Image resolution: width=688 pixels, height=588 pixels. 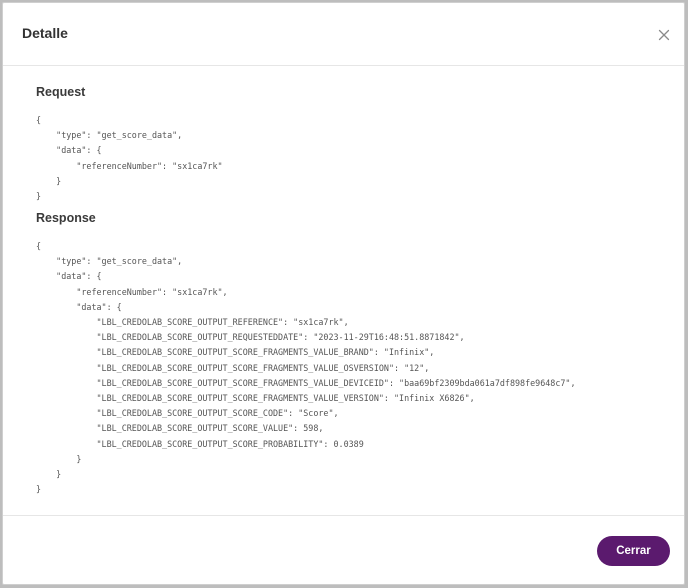 I want to click on modal-title: Detalle, so click(x=45, y=33).